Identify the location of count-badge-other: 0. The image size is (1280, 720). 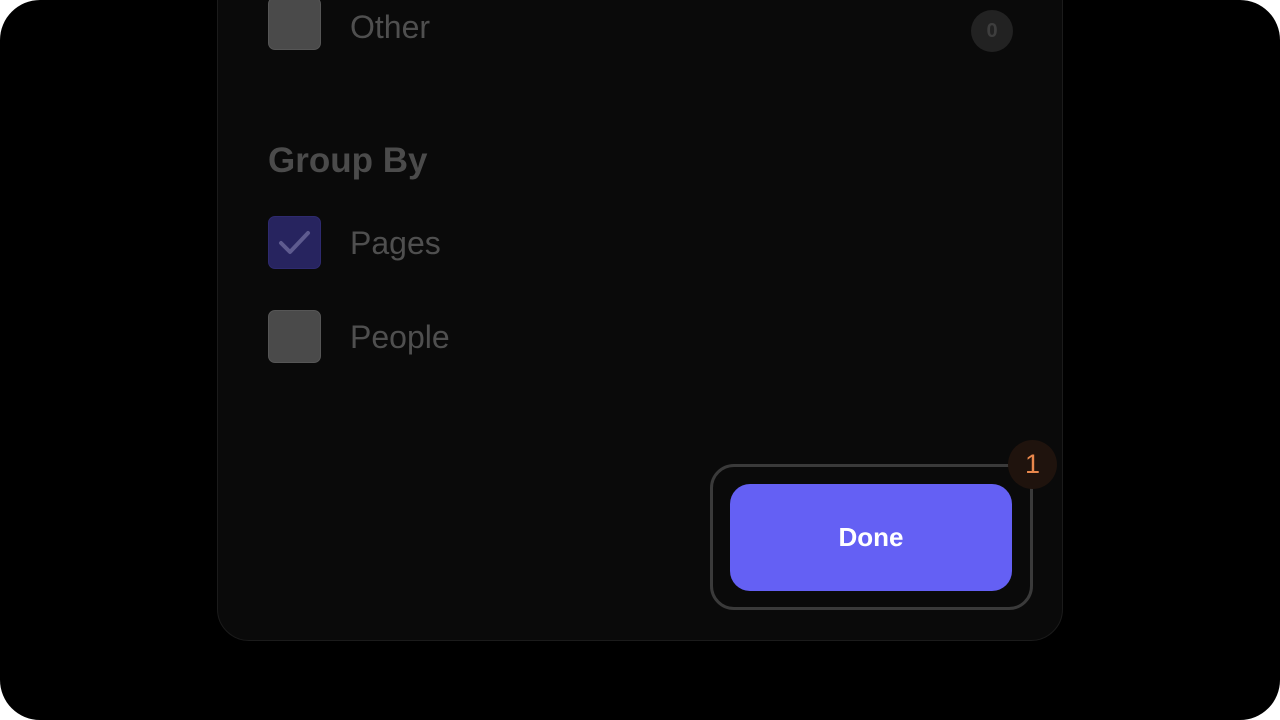
(992, 31).